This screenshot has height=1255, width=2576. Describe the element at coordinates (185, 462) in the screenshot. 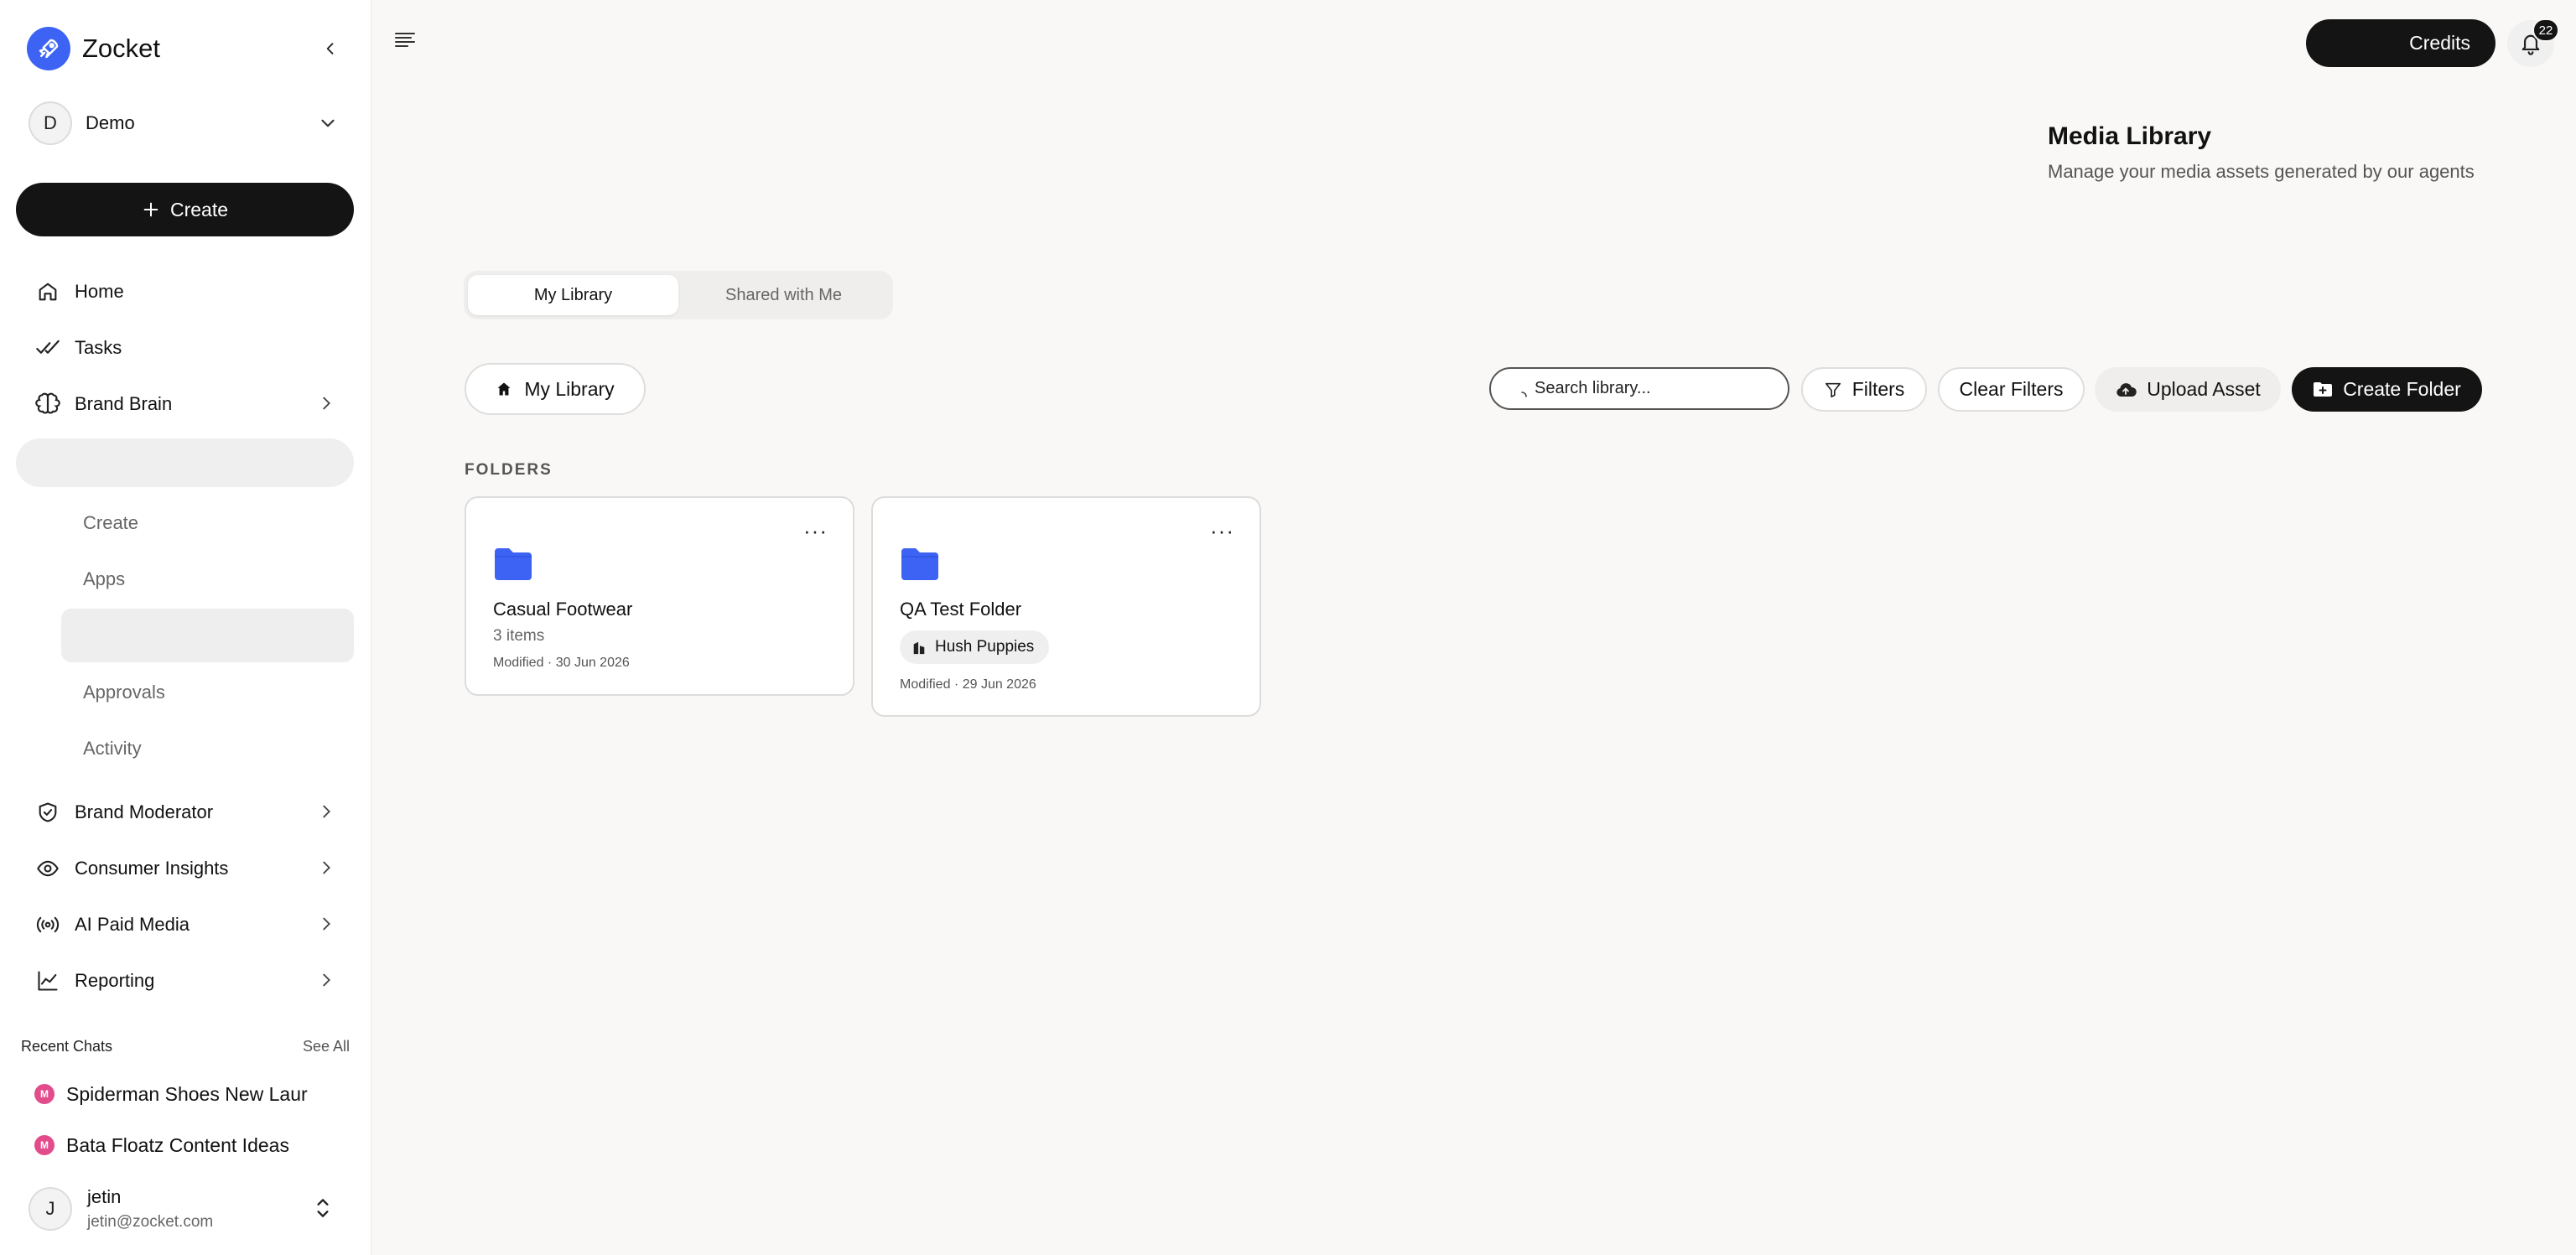

I see `sidebar-item-selected` at that location.